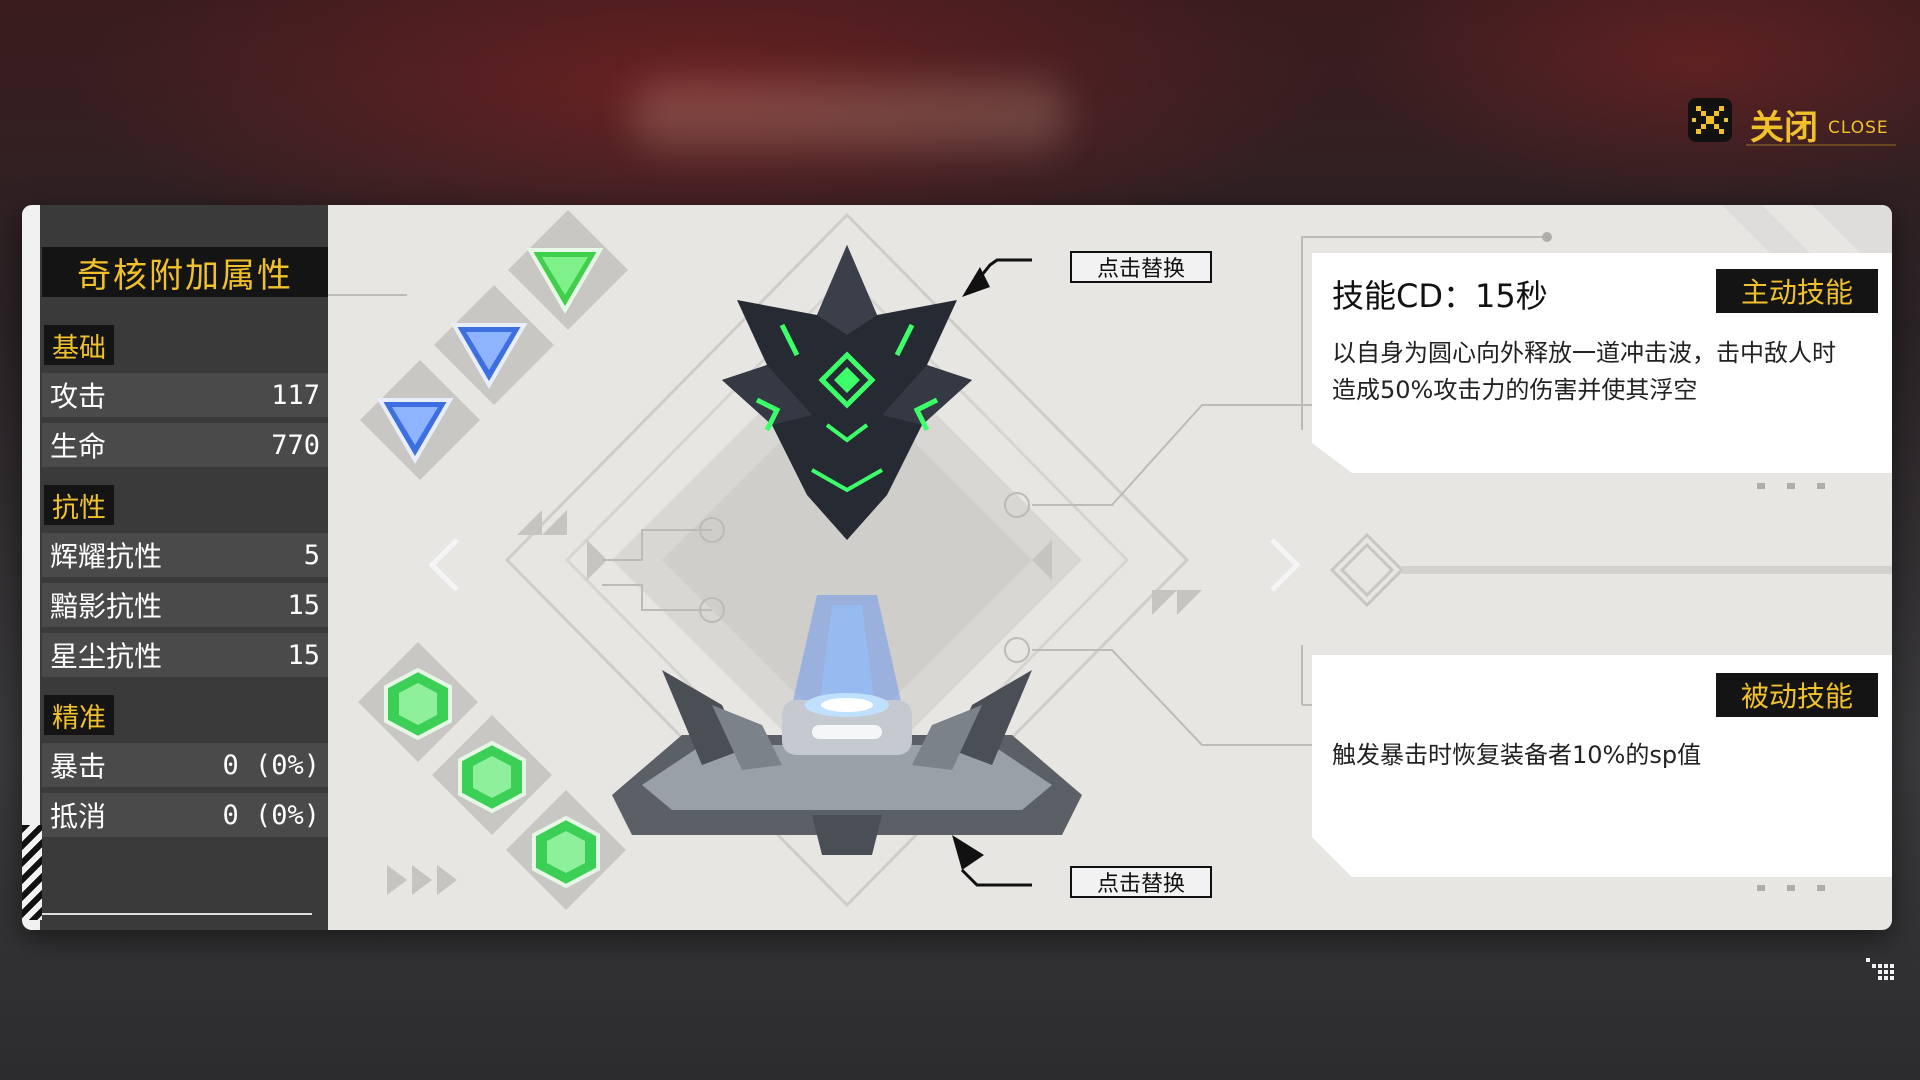  Describe the element at coordinates (185, 655) in the screenshot. I see `stat-row-stardust-resist: 星尘抗性 15` at that location.